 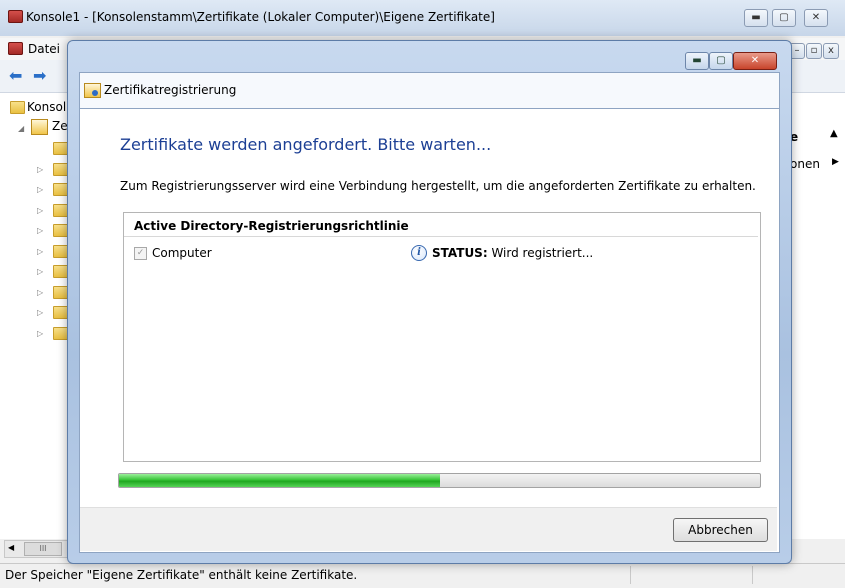 What do you see at coordinates (814, 51) in the screenshot?
I see `mmc-inner-restore-button: ▫` at bounding box center [814, 51].